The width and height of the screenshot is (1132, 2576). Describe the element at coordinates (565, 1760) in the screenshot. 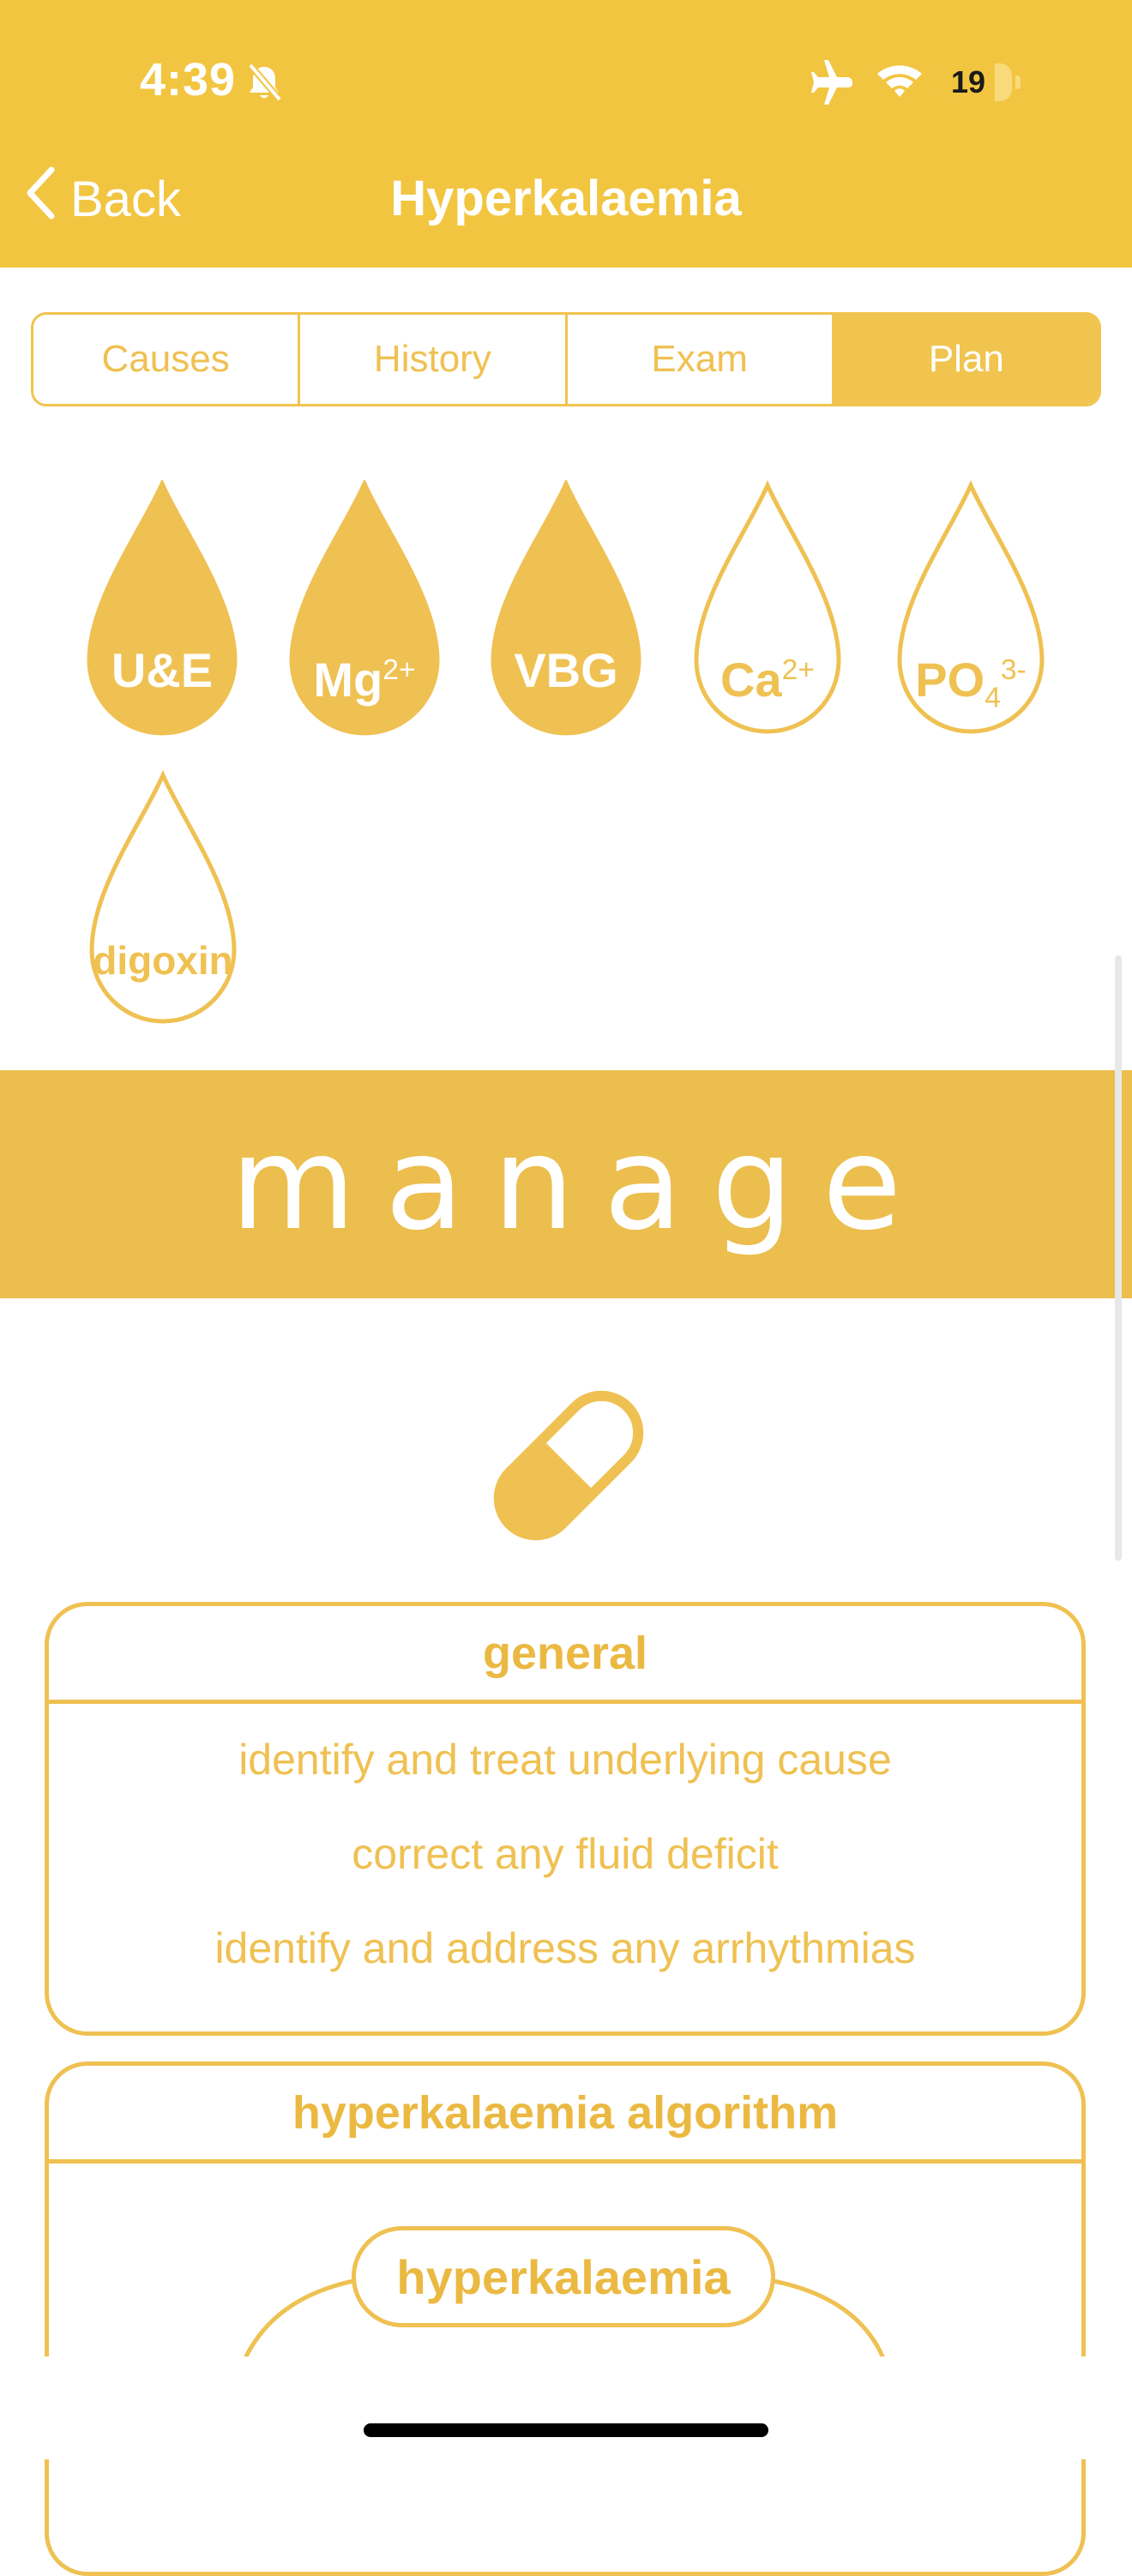

I see `card-line: identify and treat underlying cause` at that location.